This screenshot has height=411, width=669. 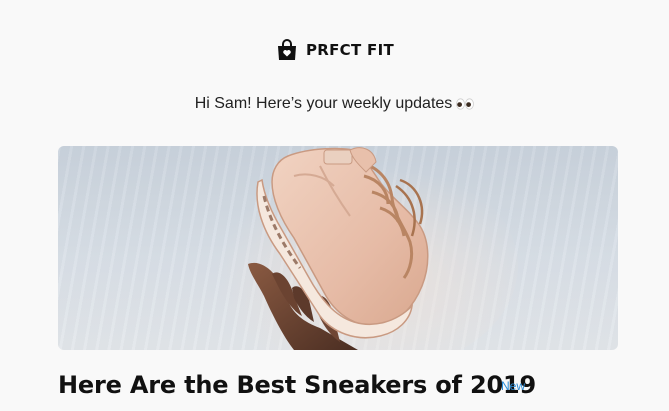 What do you see at coordinates (297, 385) in the screenshot?
I see `article-title: Here Are the Best Sneakers of 2019` at bounding box center [297, 385].